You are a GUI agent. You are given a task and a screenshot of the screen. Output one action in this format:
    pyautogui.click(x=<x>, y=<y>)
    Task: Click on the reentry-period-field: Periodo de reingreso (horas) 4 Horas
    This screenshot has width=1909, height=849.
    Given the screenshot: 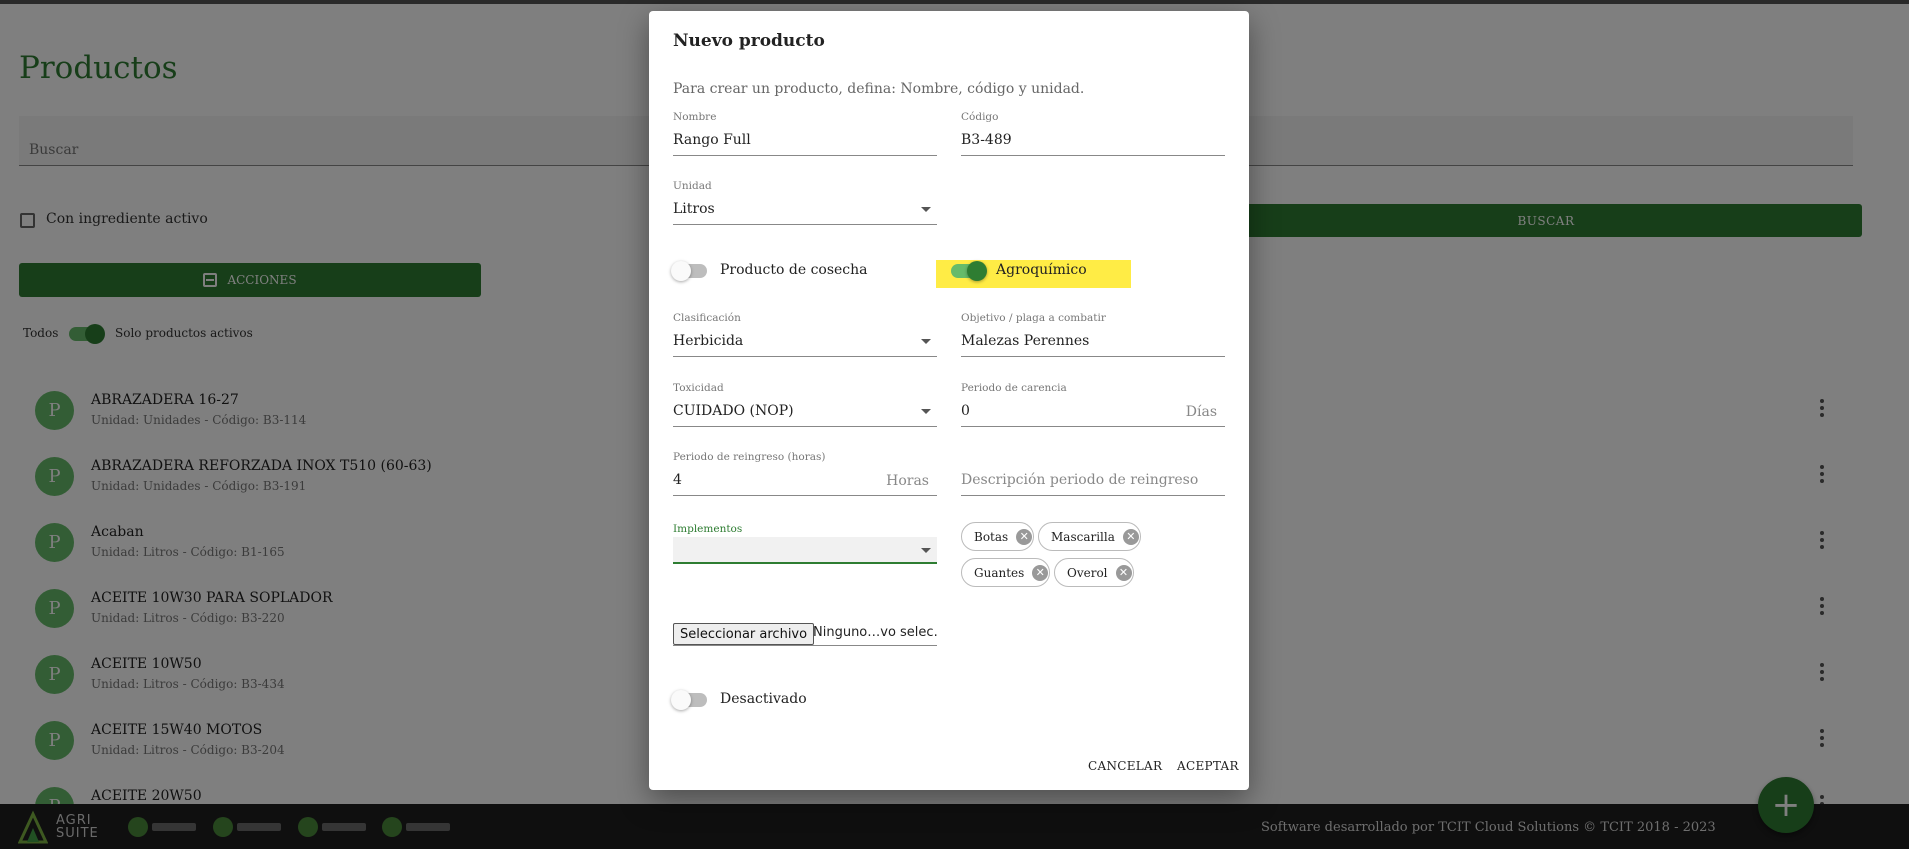 What is the action you would take?
    pyautogui.click(x=805, y=476)
    